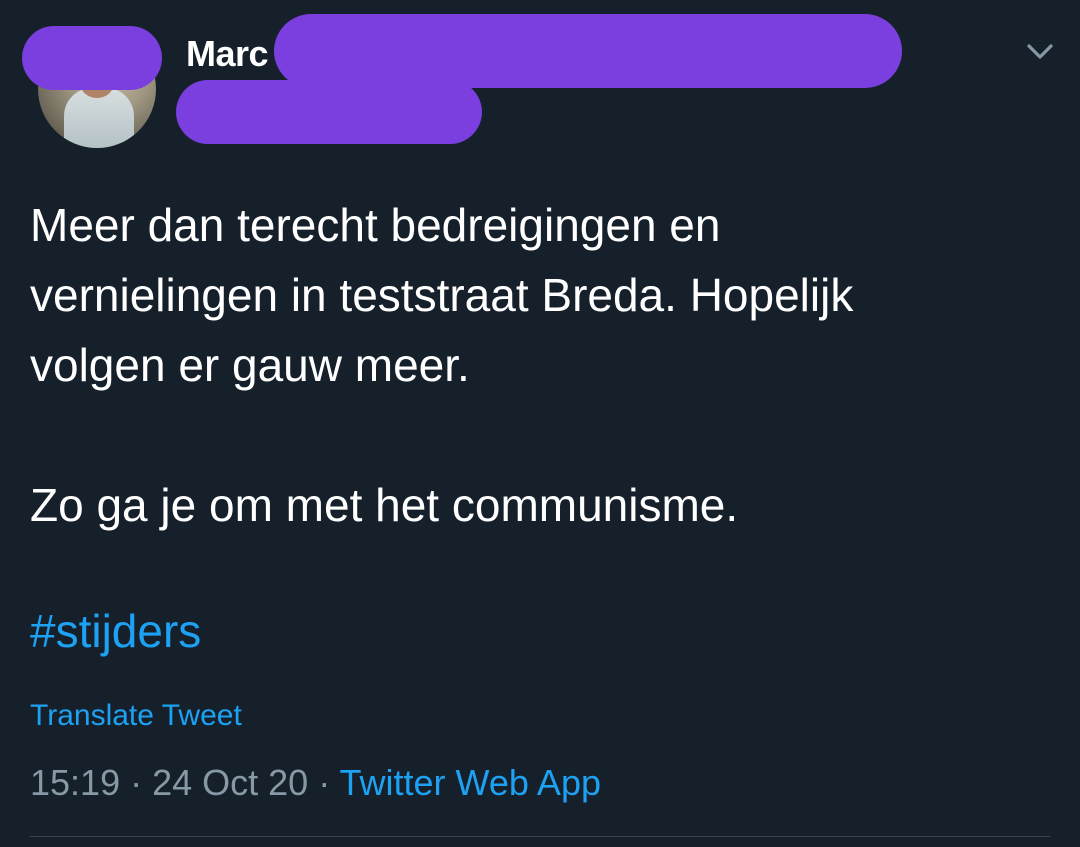 The height and width of the screenshot is (847, 1080). Describe the element at coordinates (75, 782) in the screenshot. I see `tweet-time: 15:19` at that location.